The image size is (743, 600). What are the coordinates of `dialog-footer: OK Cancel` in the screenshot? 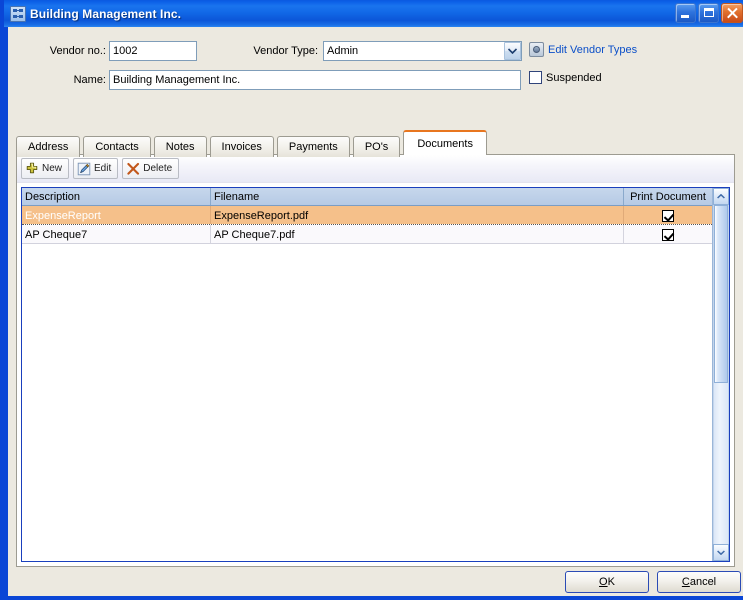 It's located at (375, 581).